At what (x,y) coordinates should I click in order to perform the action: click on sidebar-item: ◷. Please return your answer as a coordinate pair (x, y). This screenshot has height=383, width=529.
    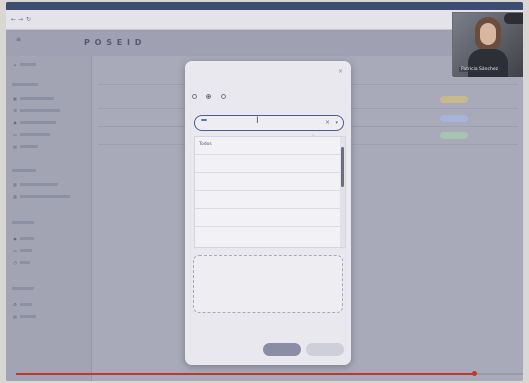
    Looking at the image, I should click on (21, 262).